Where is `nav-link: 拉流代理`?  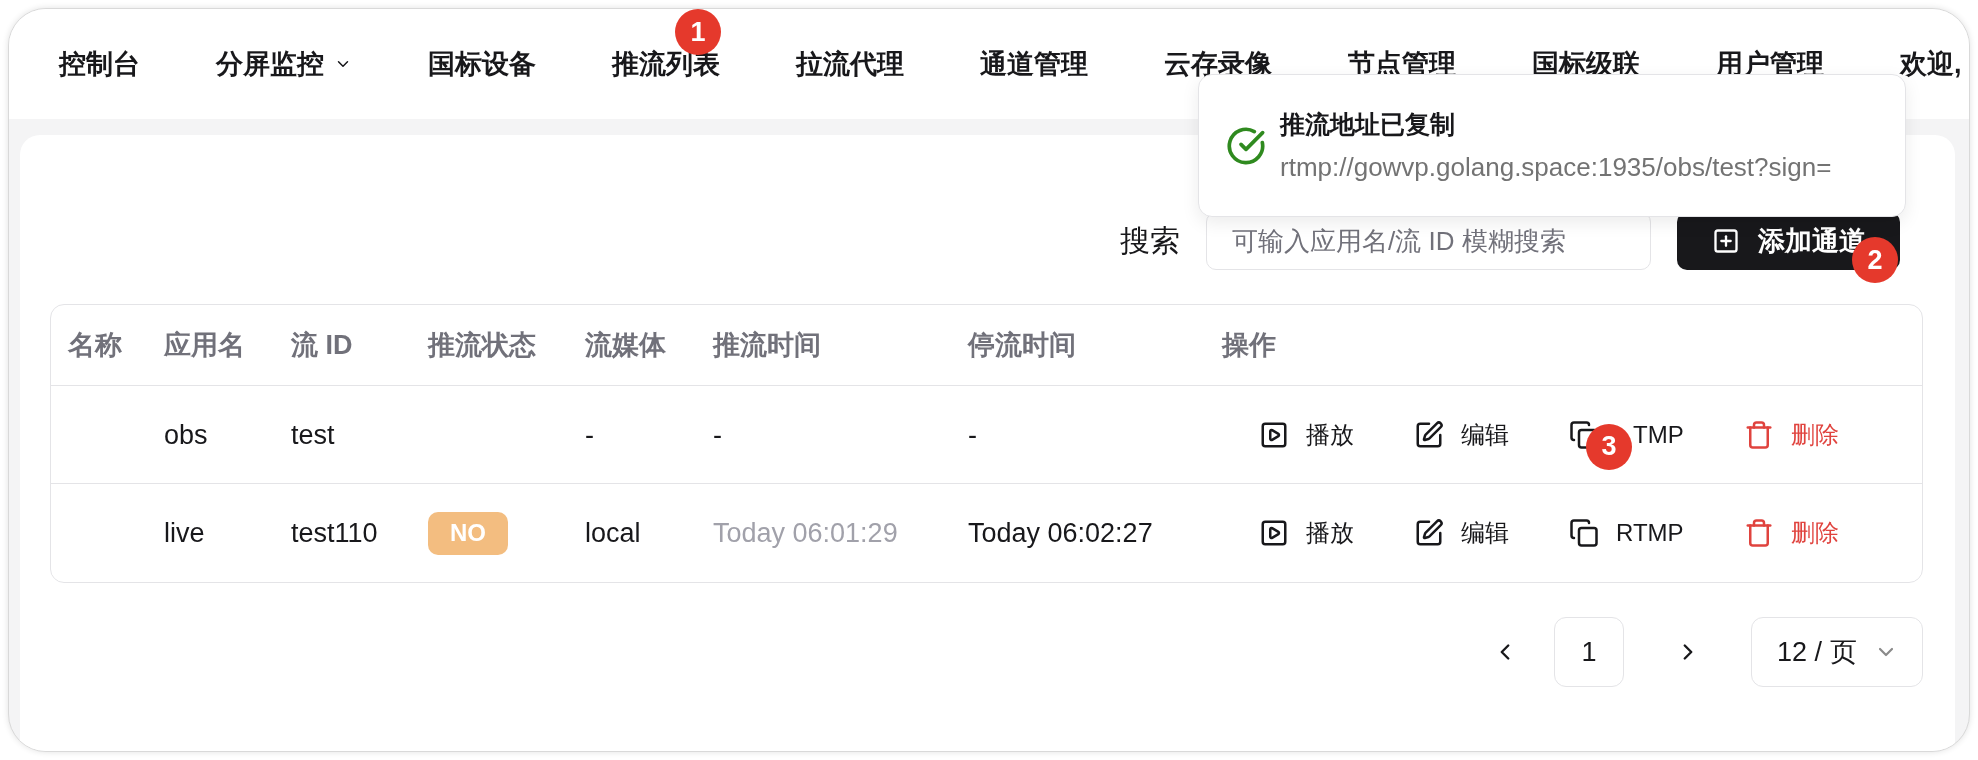 nav-link: 拉流代理 is located at coordinates (850, 64).